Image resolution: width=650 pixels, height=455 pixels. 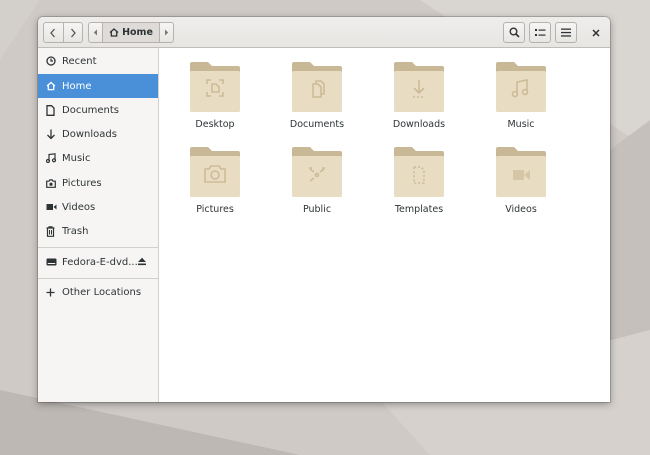 I want to click on folder-label: Music, so click(x=521, y=124).